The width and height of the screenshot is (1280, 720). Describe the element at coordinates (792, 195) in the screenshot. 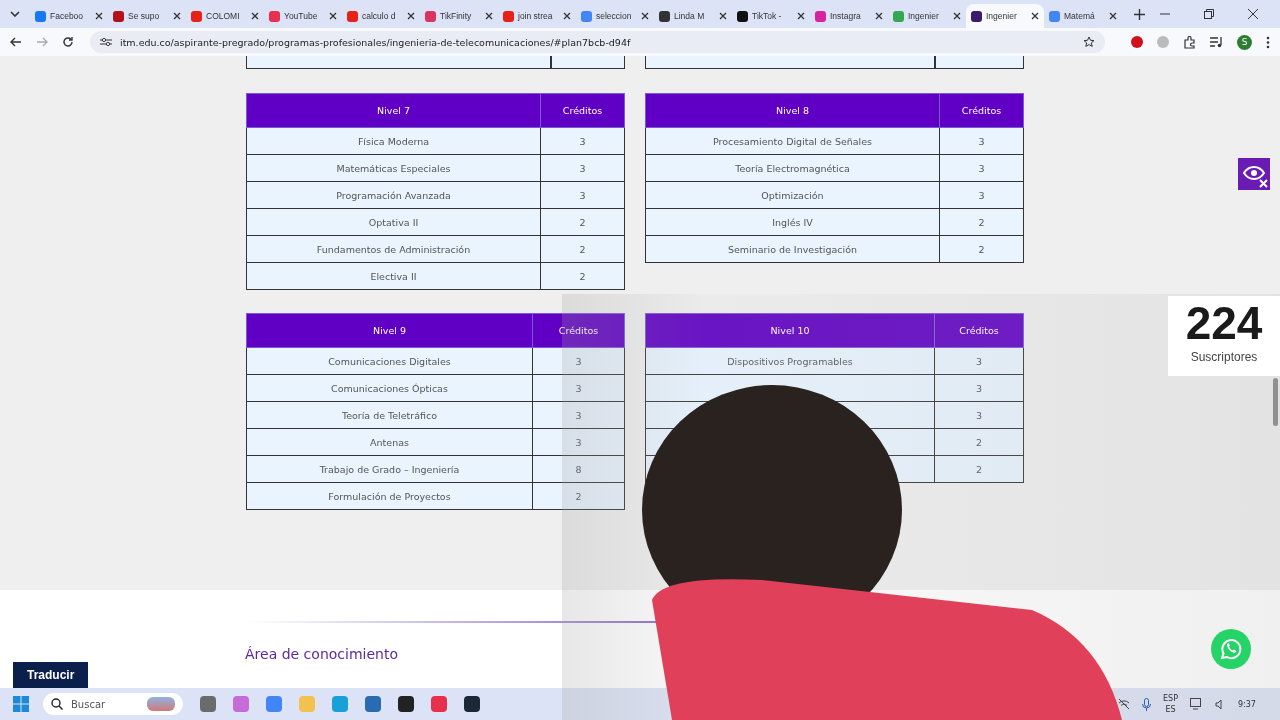

I see `table-cell: Optimización` at that location.